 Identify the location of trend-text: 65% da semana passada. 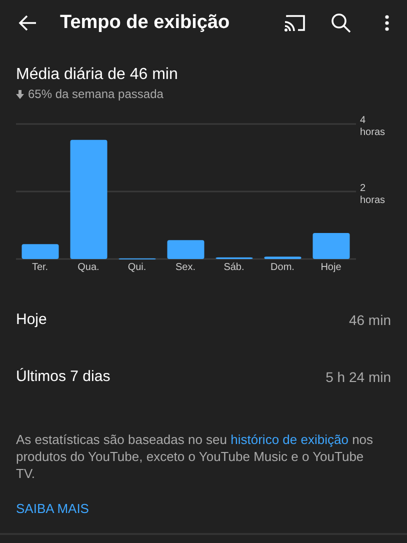
(96, 94).